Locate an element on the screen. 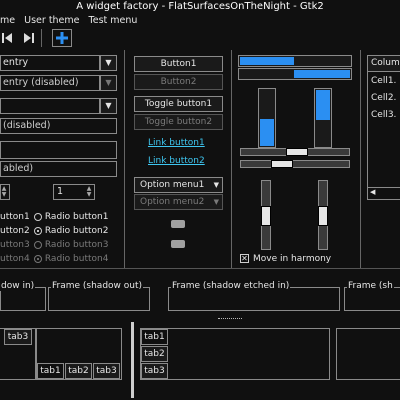 This screenshot has height=400, width=400. combo-box-arrow: ▼ is located at coordinates (108, 106).